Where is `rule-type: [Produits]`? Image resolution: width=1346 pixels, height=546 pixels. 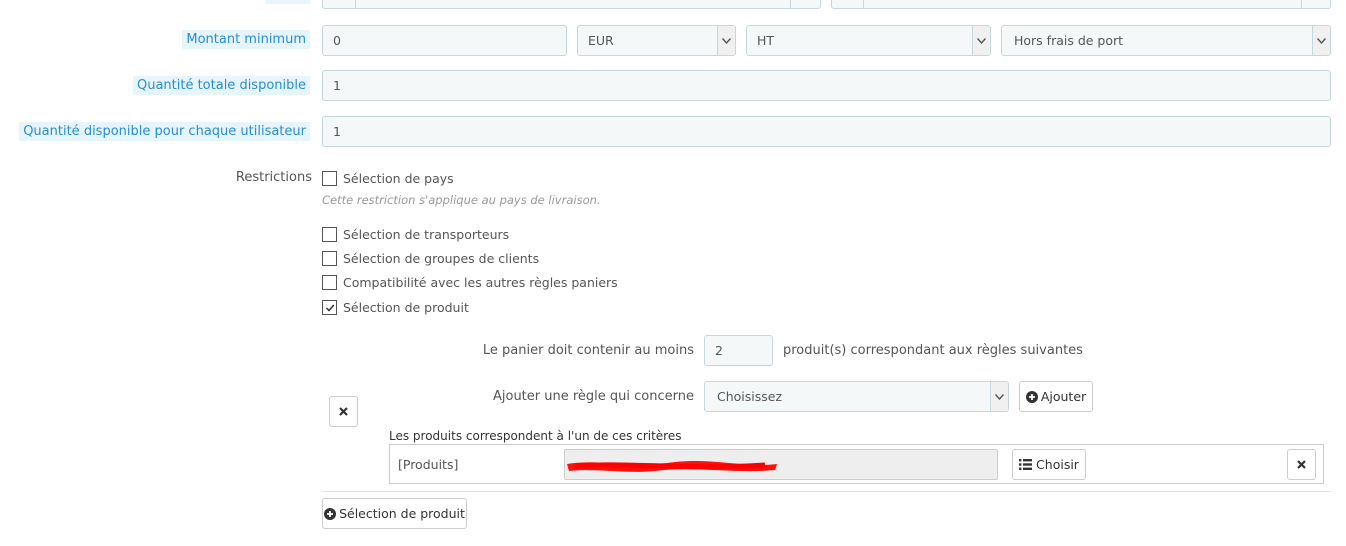
rule-type: [Produits] is located at coordinates (428, 464).